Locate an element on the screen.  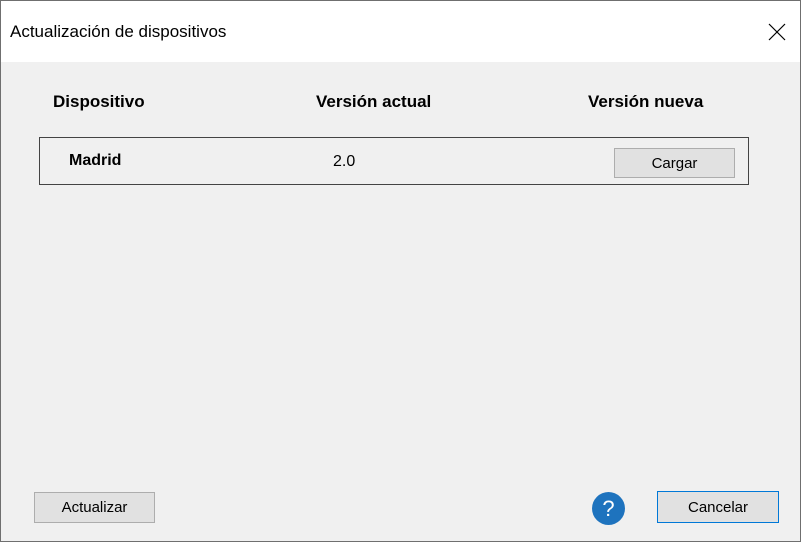
title-bar: Actualización de dispositivos is located at coordinates (400, 31).